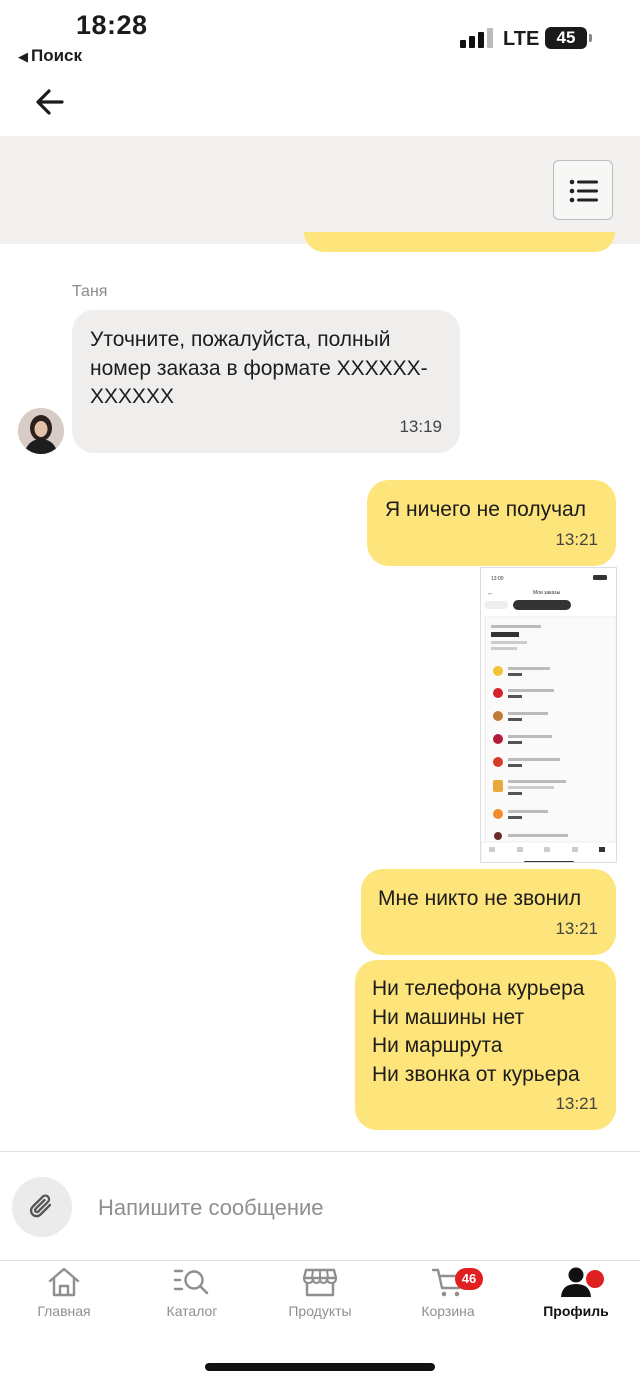 This screenshot has height=1385, width=640. I want to click on back-to-app-label: Поиск, so click(57, 55).